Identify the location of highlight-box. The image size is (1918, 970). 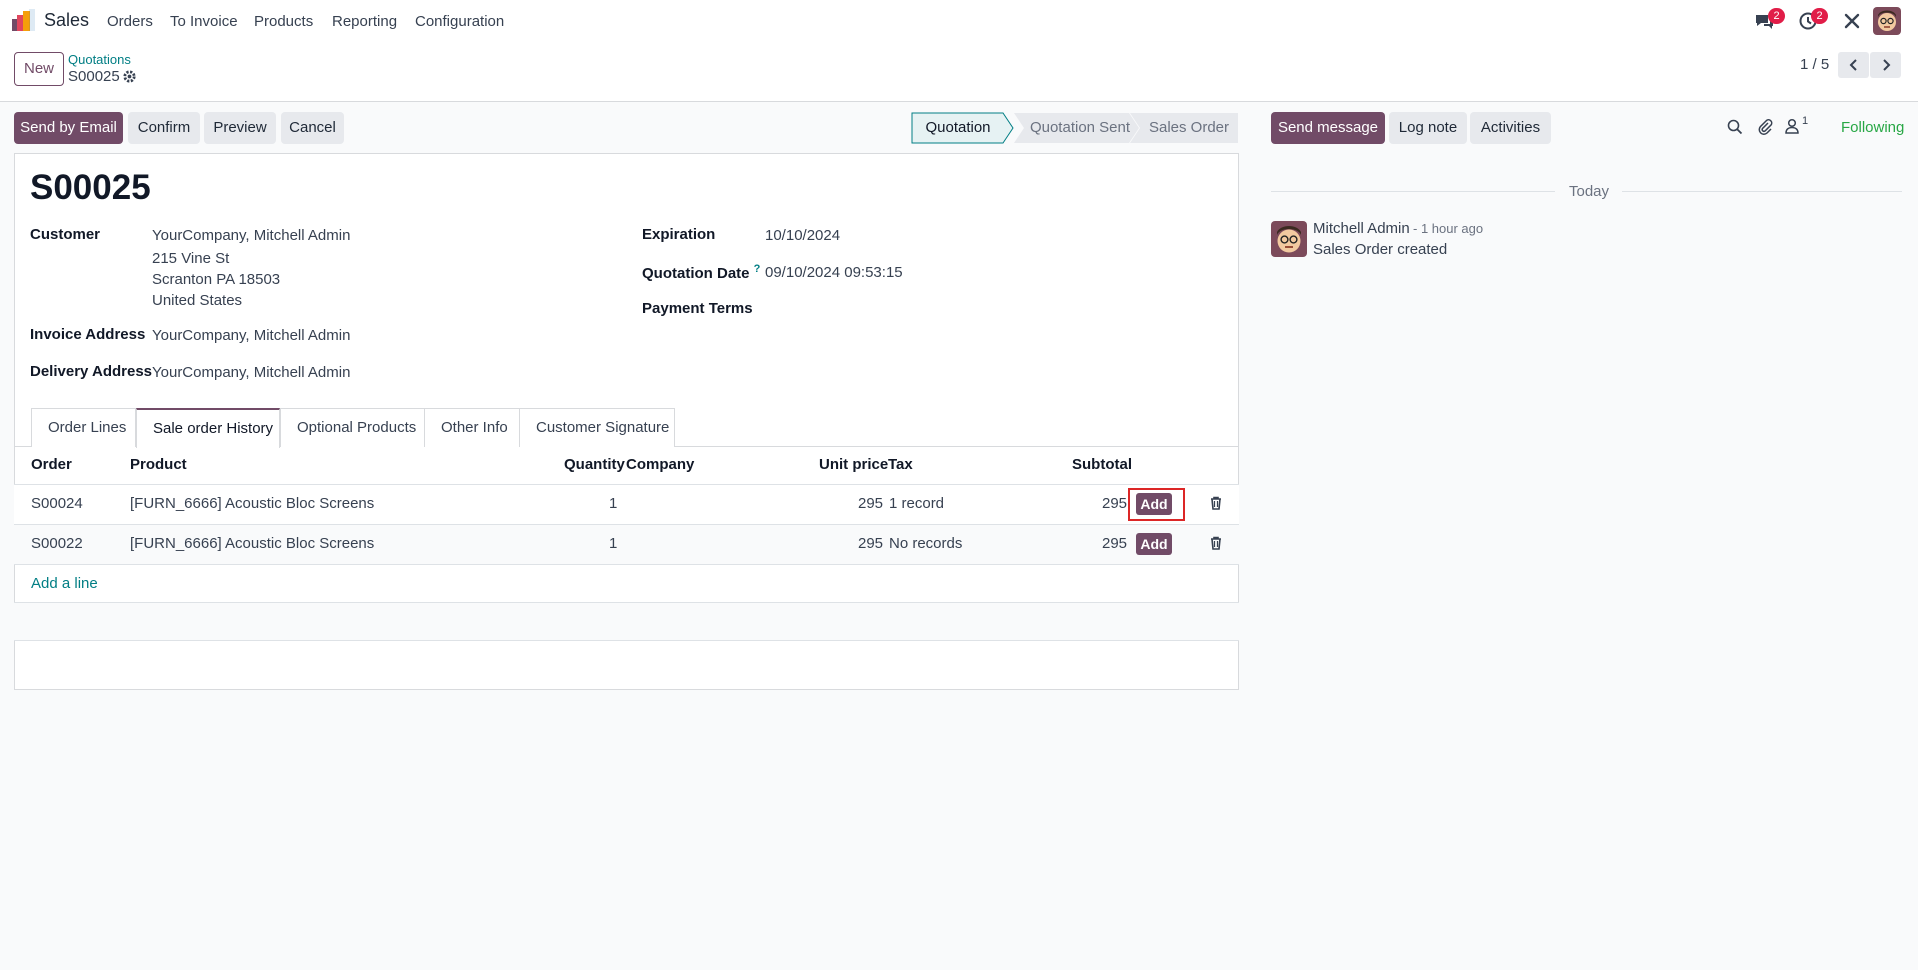
(1156, 504).